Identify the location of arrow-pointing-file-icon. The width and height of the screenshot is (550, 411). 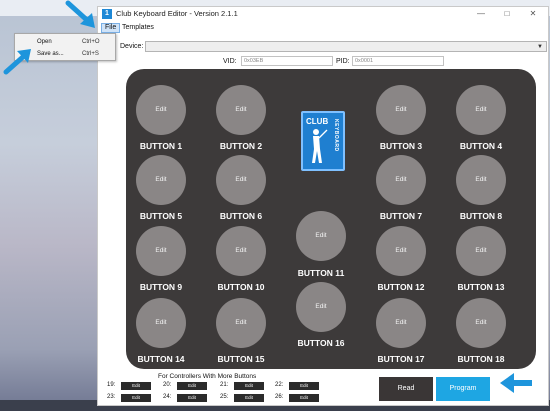
(80, 14).